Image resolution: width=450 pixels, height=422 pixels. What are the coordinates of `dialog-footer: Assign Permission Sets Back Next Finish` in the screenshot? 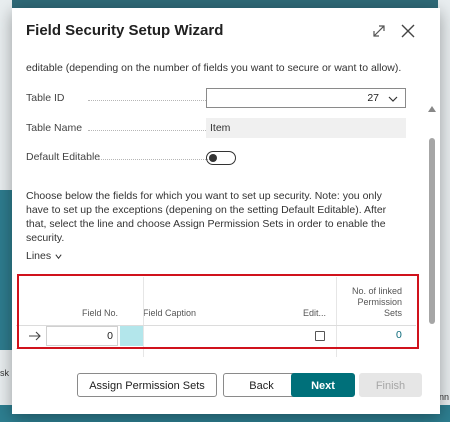 It's located at (226, 392).